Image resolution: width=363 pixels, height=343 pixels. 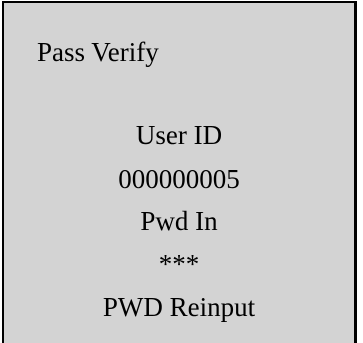 What do you see at coordinates (179, 221) in the screenshot?
I see `password-label: Pwd In` at bounding box center [179, 221].